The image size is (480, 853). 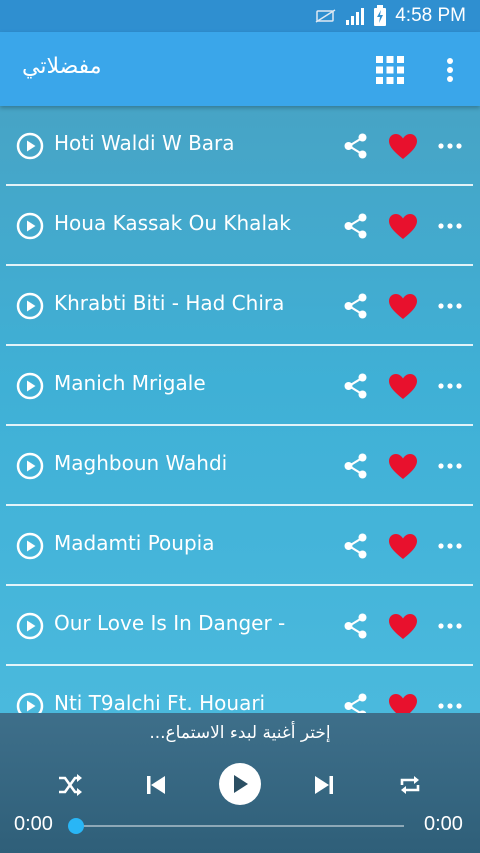 I want to click on repeat-button, so click(x=410, y=785).